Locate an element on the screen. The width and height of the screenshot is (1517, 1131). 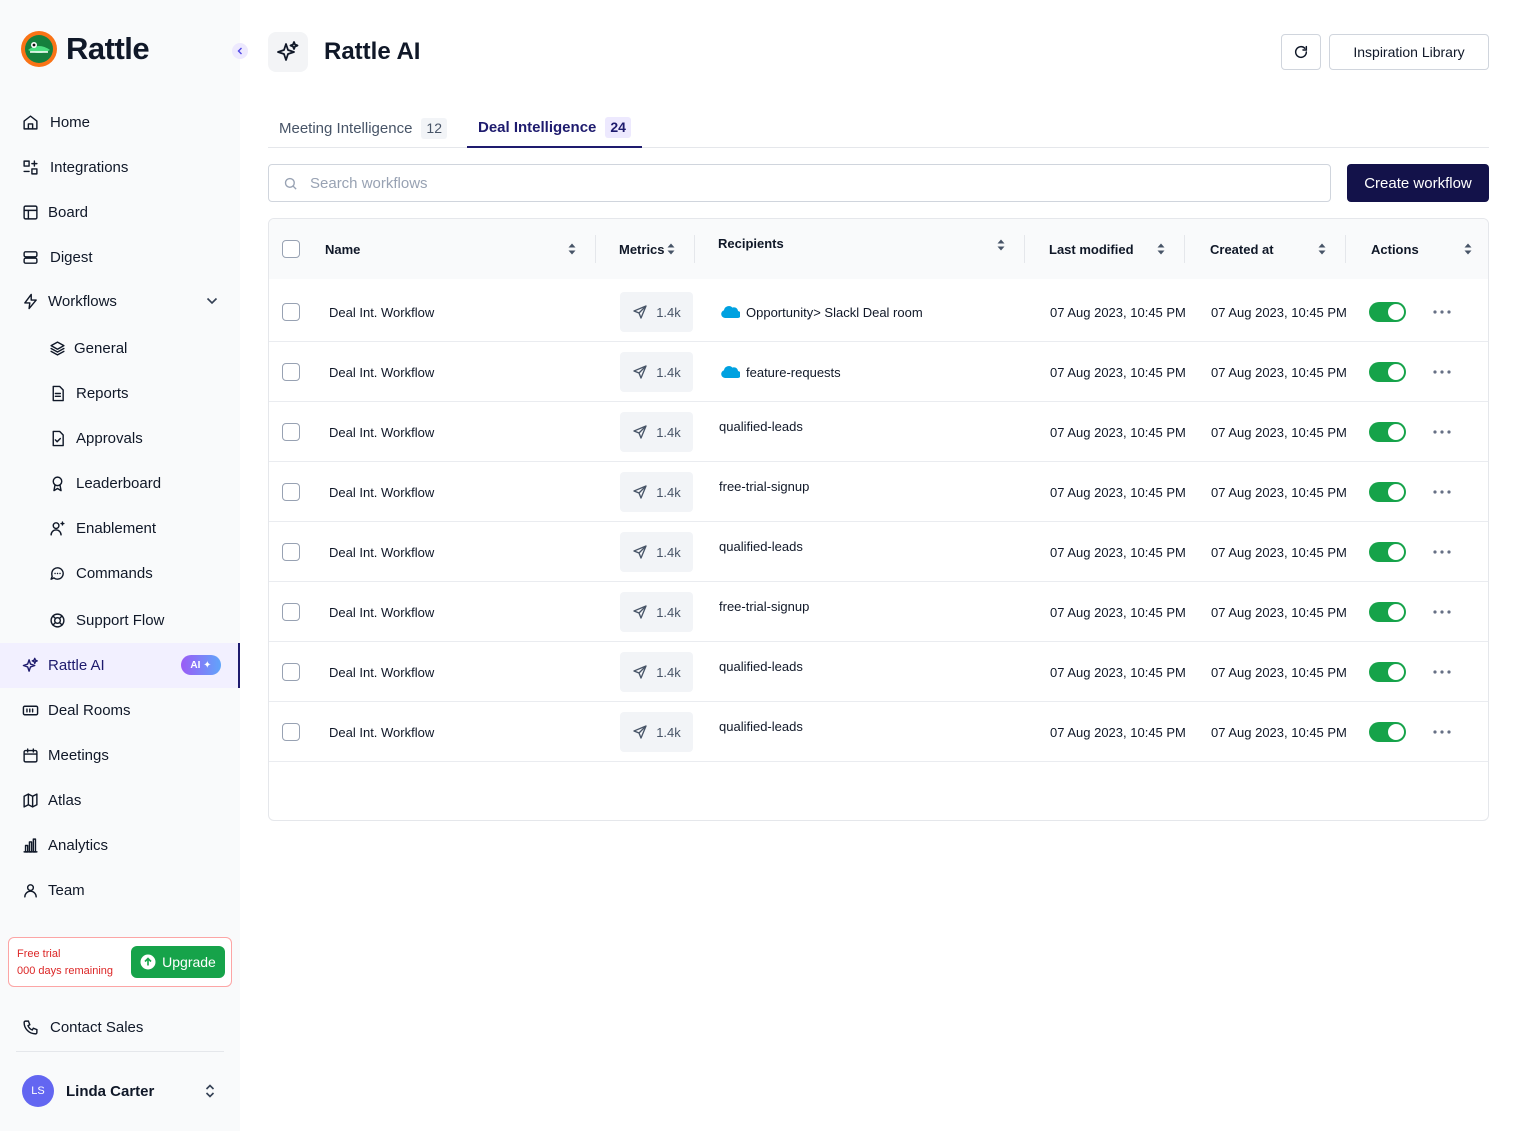
sidebar-item-general: General is located at coordinates (120, 348).